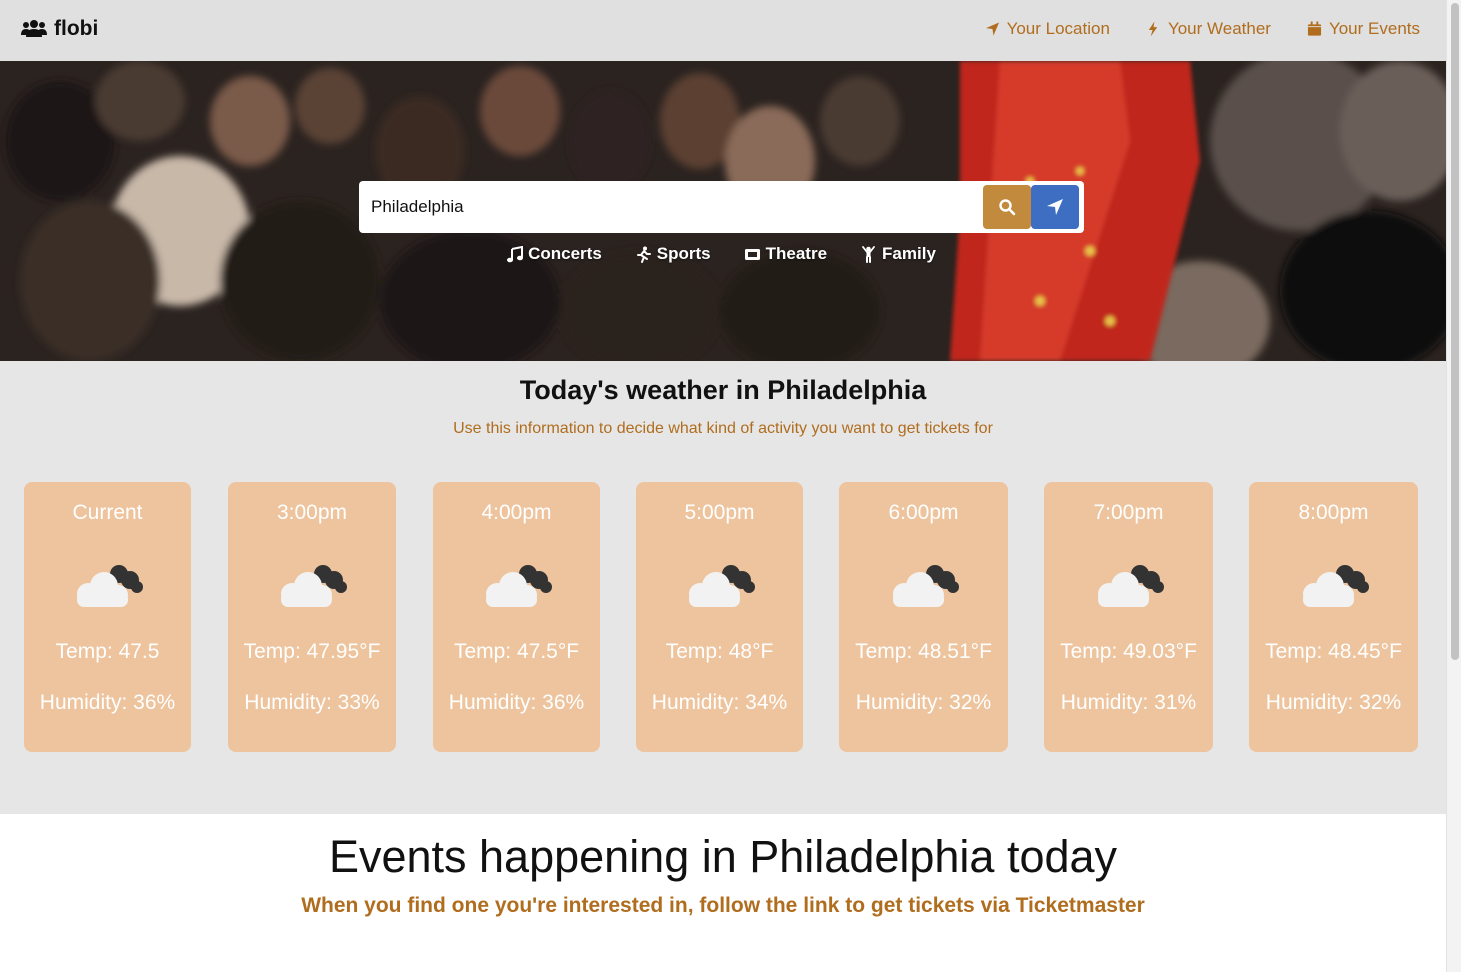 Image resolution: width=1461 pixels, height=972 pixels. What do you see at coordinates (723, 390) in the screenshot?
I see `weather-title: Today's weather in Philadelphia` at bounding box center [723, 390].